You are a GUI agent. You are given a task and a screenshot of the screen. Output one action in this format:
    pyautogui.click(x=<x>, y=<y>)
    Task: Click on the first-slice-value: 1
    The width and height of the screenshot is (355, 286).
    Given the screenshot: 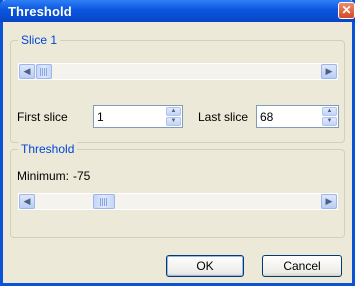 What is the action you would take?
    pyautogui.click(x=100, y=117)
    